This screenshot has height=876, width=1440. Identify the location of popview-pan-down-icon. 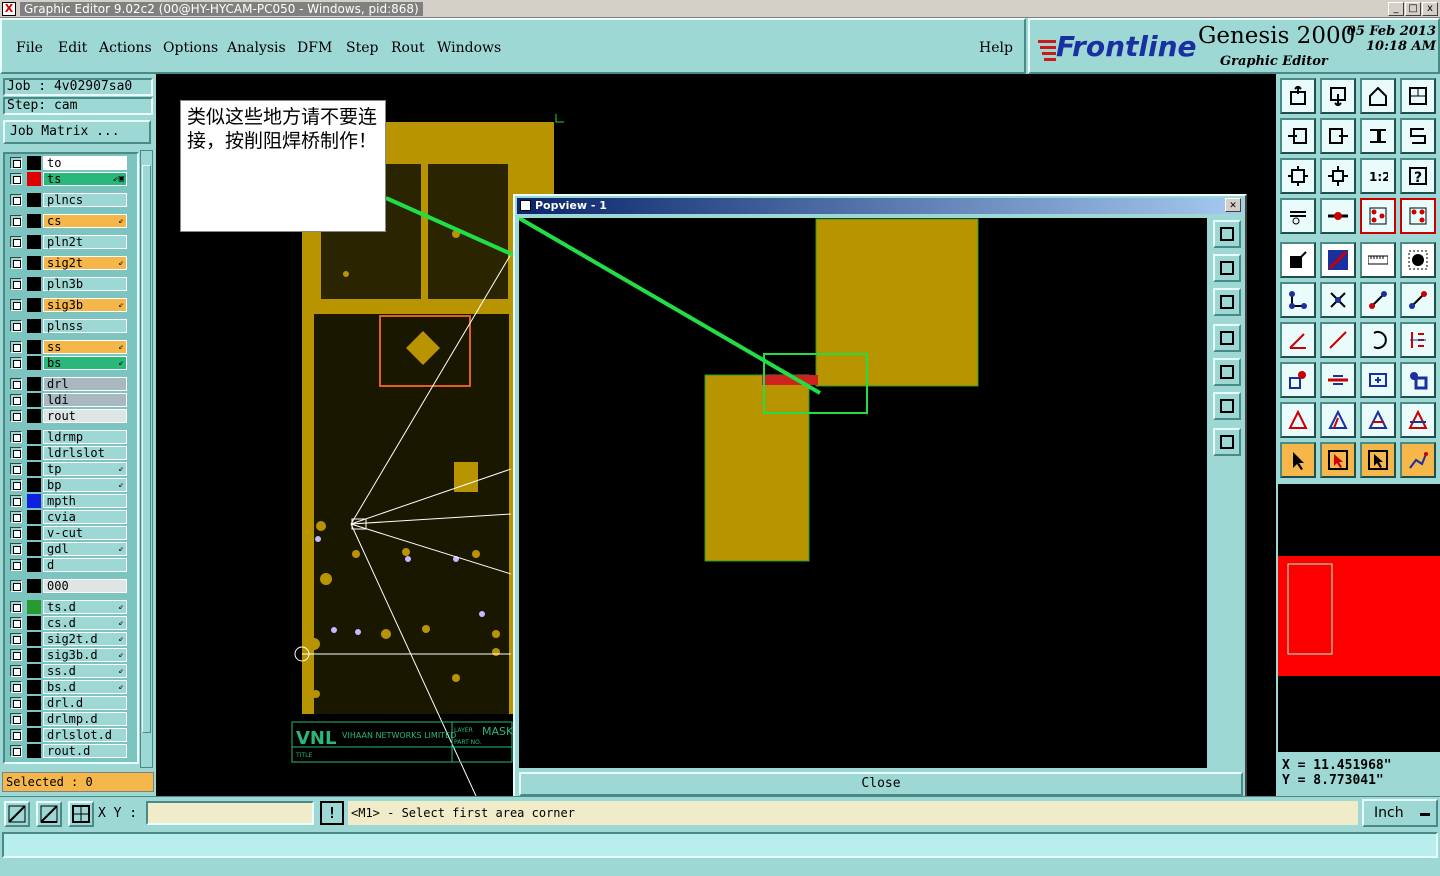
(1227, 302).